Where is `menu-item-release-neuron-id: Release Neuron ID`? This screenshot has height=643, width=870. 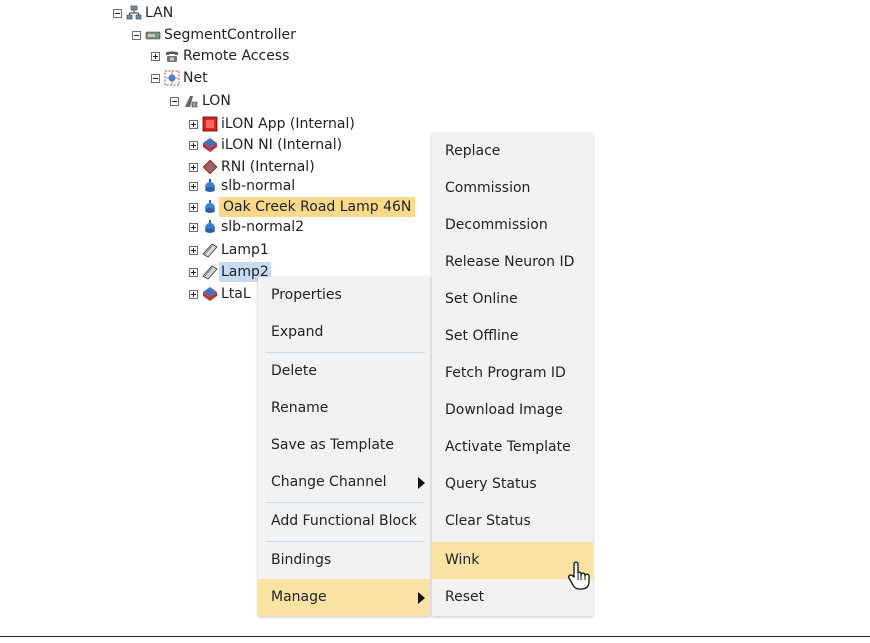
menu-item-release-neuron-id: Release Neuron ID is located at coordinates (512, 262).